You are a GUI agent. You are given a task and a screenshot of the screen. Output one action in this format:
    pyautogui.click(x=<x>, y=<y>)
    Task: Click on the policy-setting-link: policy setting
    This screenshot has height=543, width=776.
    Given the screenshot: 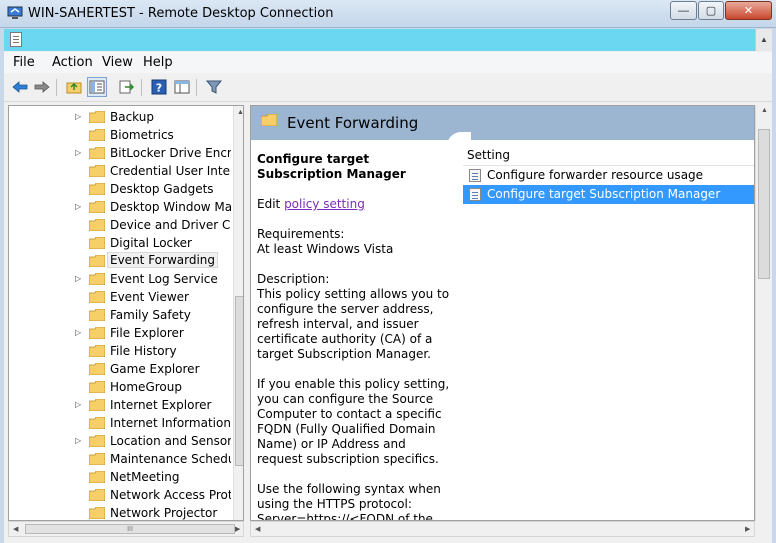 What is the action you would take?
    pyautogui.click(x=324, y=204)
    